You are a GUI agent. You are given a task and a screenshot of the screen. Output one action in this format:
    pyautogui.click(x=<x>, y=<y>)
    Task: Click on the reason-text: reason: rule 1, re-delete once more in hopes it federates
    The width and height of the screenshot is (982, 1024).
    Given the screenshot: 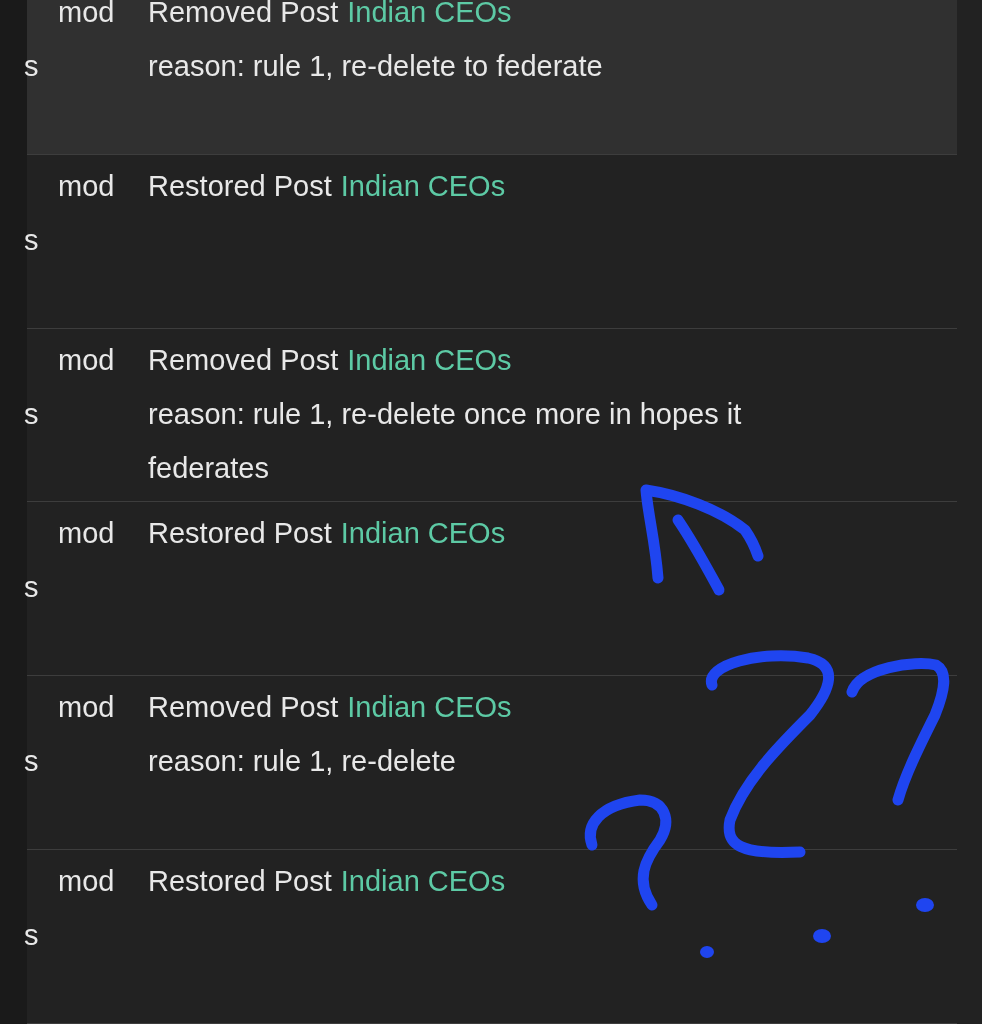 What is the action you would take?
    pyautogui.click(x=445, y=441)
    